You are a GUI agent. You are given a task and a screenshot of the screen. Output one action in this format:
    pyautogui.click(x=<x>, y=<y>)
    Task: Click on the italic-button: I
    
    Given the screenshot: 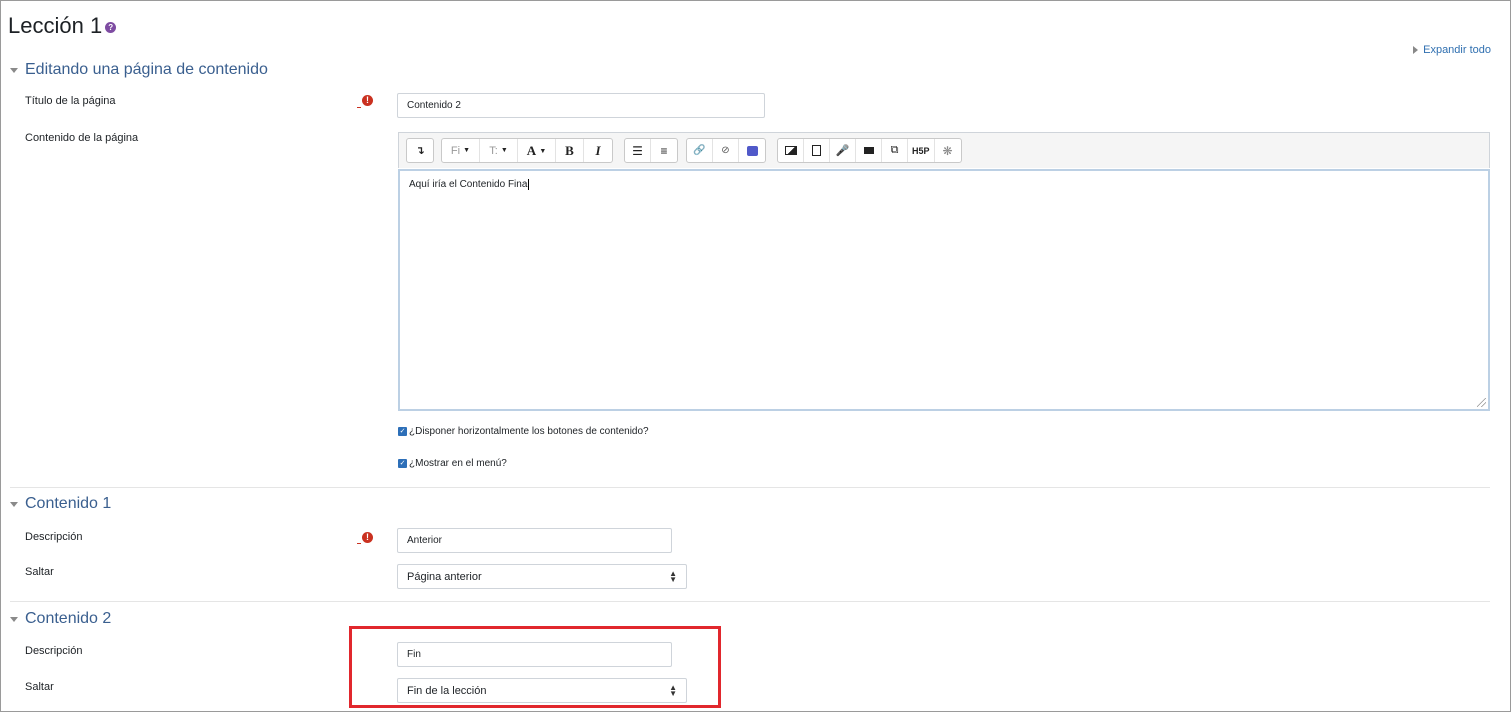 What is the action you would take?
    pyautogui.click(x=598, y=150)
    